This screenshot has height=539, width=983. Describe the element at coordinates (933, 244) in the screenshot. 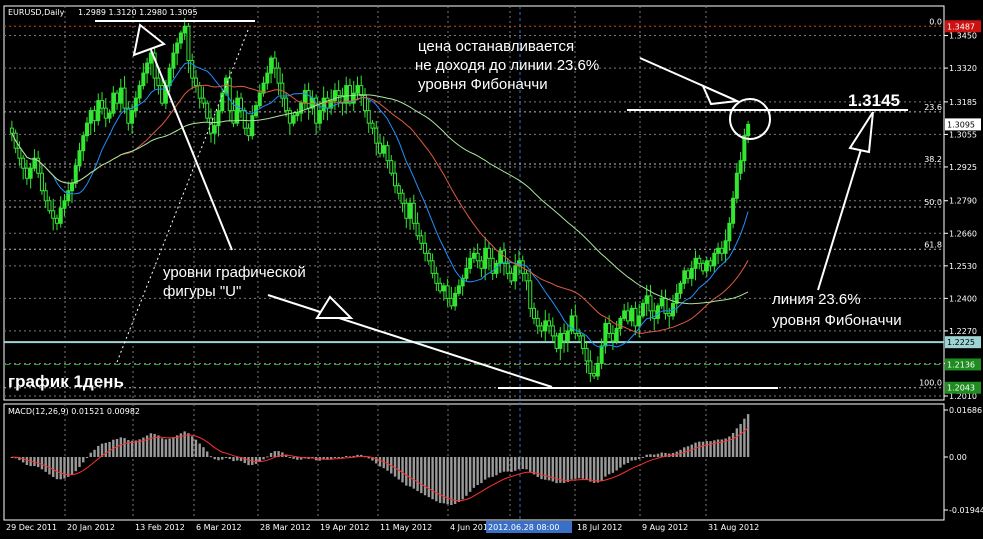

I see `fib-level-label: 61.8` at that location.